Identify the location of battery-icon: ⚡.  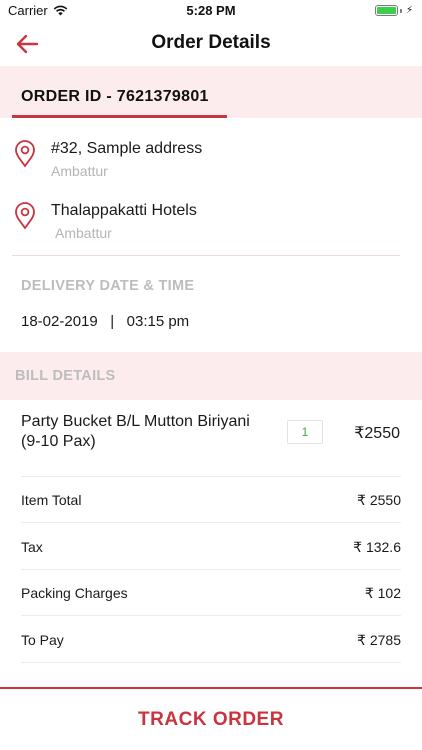
(393, 10).